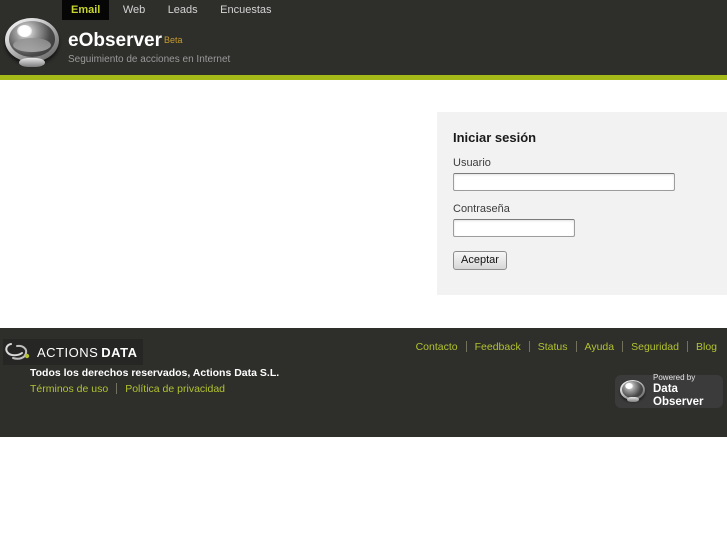 This screenshot has width=727, height=545. What do you see at coordinates (115, 40) in the screenshot?
I see `brand-name: eObserver` at bounding box center [115, 40].